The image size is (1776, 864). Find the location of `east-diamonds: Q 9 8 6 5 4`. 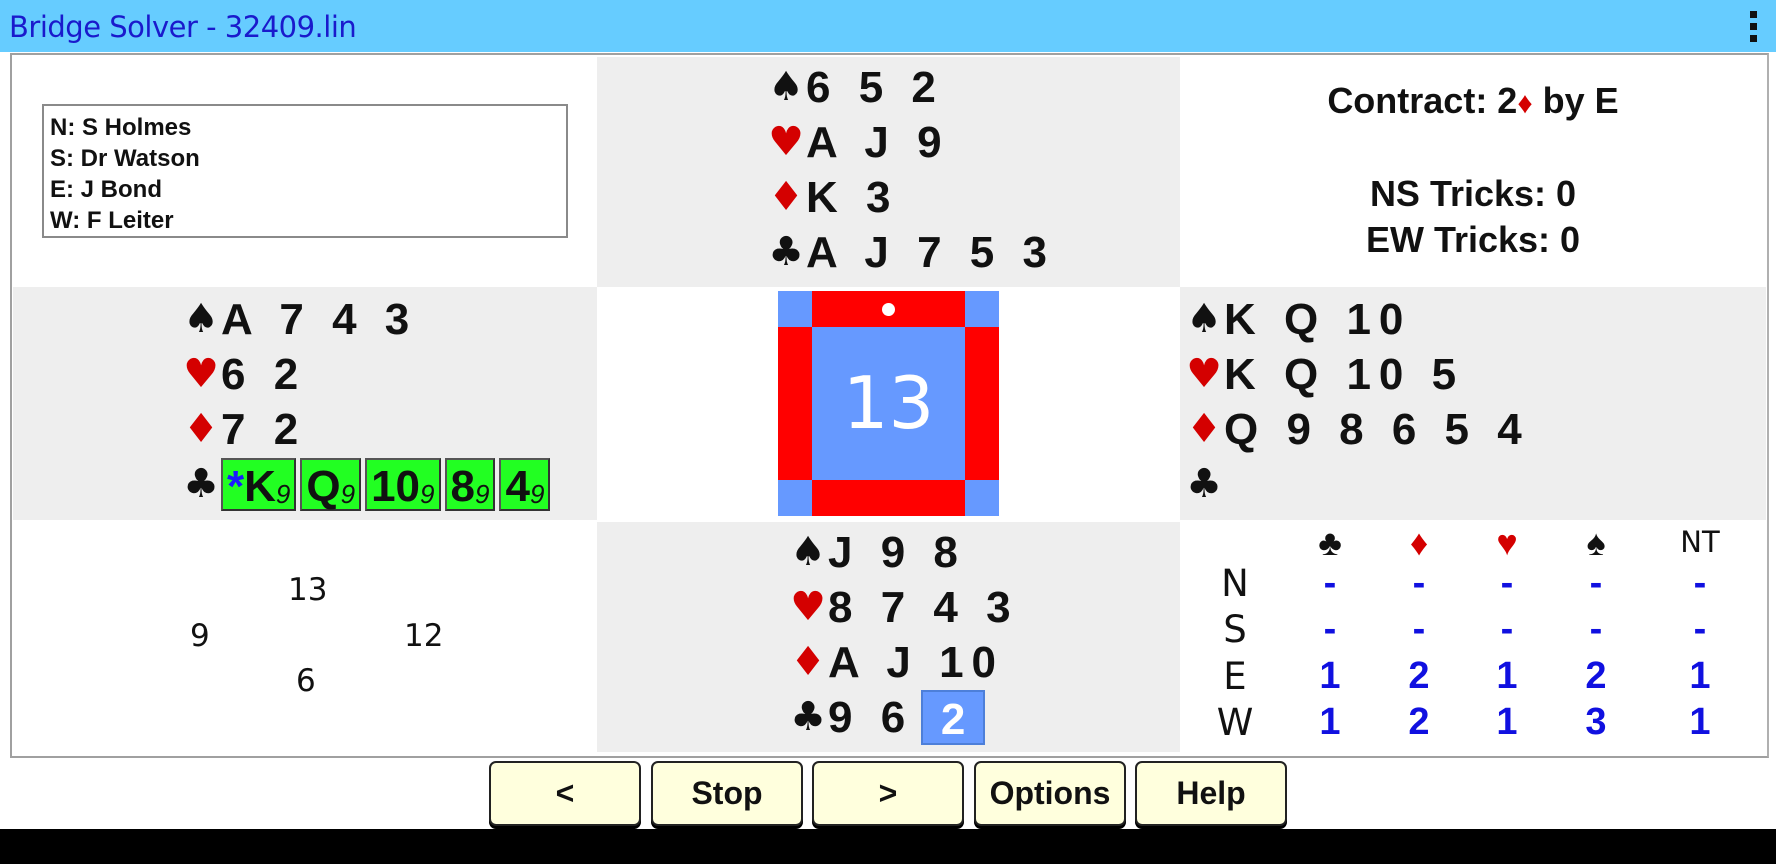

east-diamonds: Q 9 8 6 5 4 is located at coordinates (1377, 429).